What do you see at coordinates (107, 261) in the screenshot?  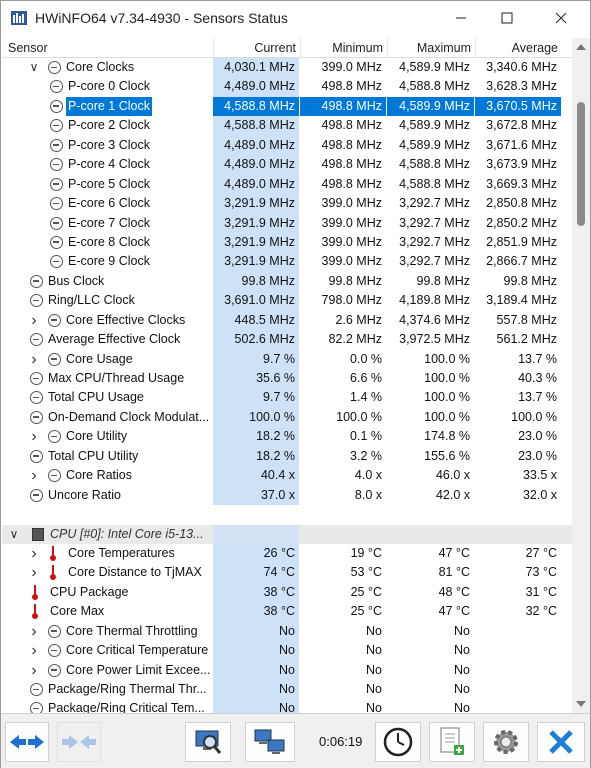 I see `sensor-name-cell: E-core 9 Clock` at bounding box center [107, 261].